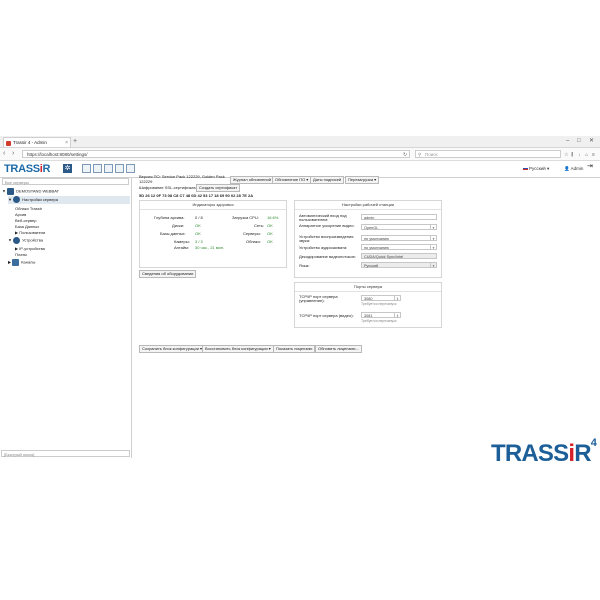 The height and width of the screenshot is (600, 600). What do you see at coordinates (579, 155) in the screenshot?
I see `download-icon: ↓` at bounding box center [579, 155].